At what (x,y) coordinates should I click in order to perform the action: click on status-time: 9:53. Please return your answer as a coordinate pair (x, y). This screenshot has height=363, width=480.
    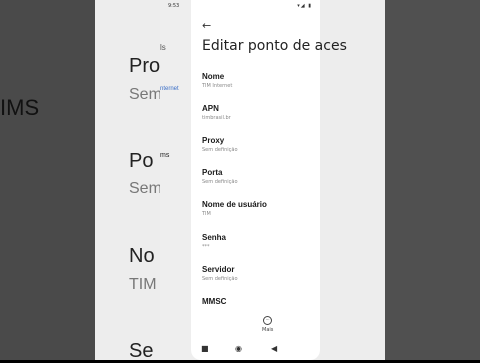
    Looking at the image, I should click on (174, 6).